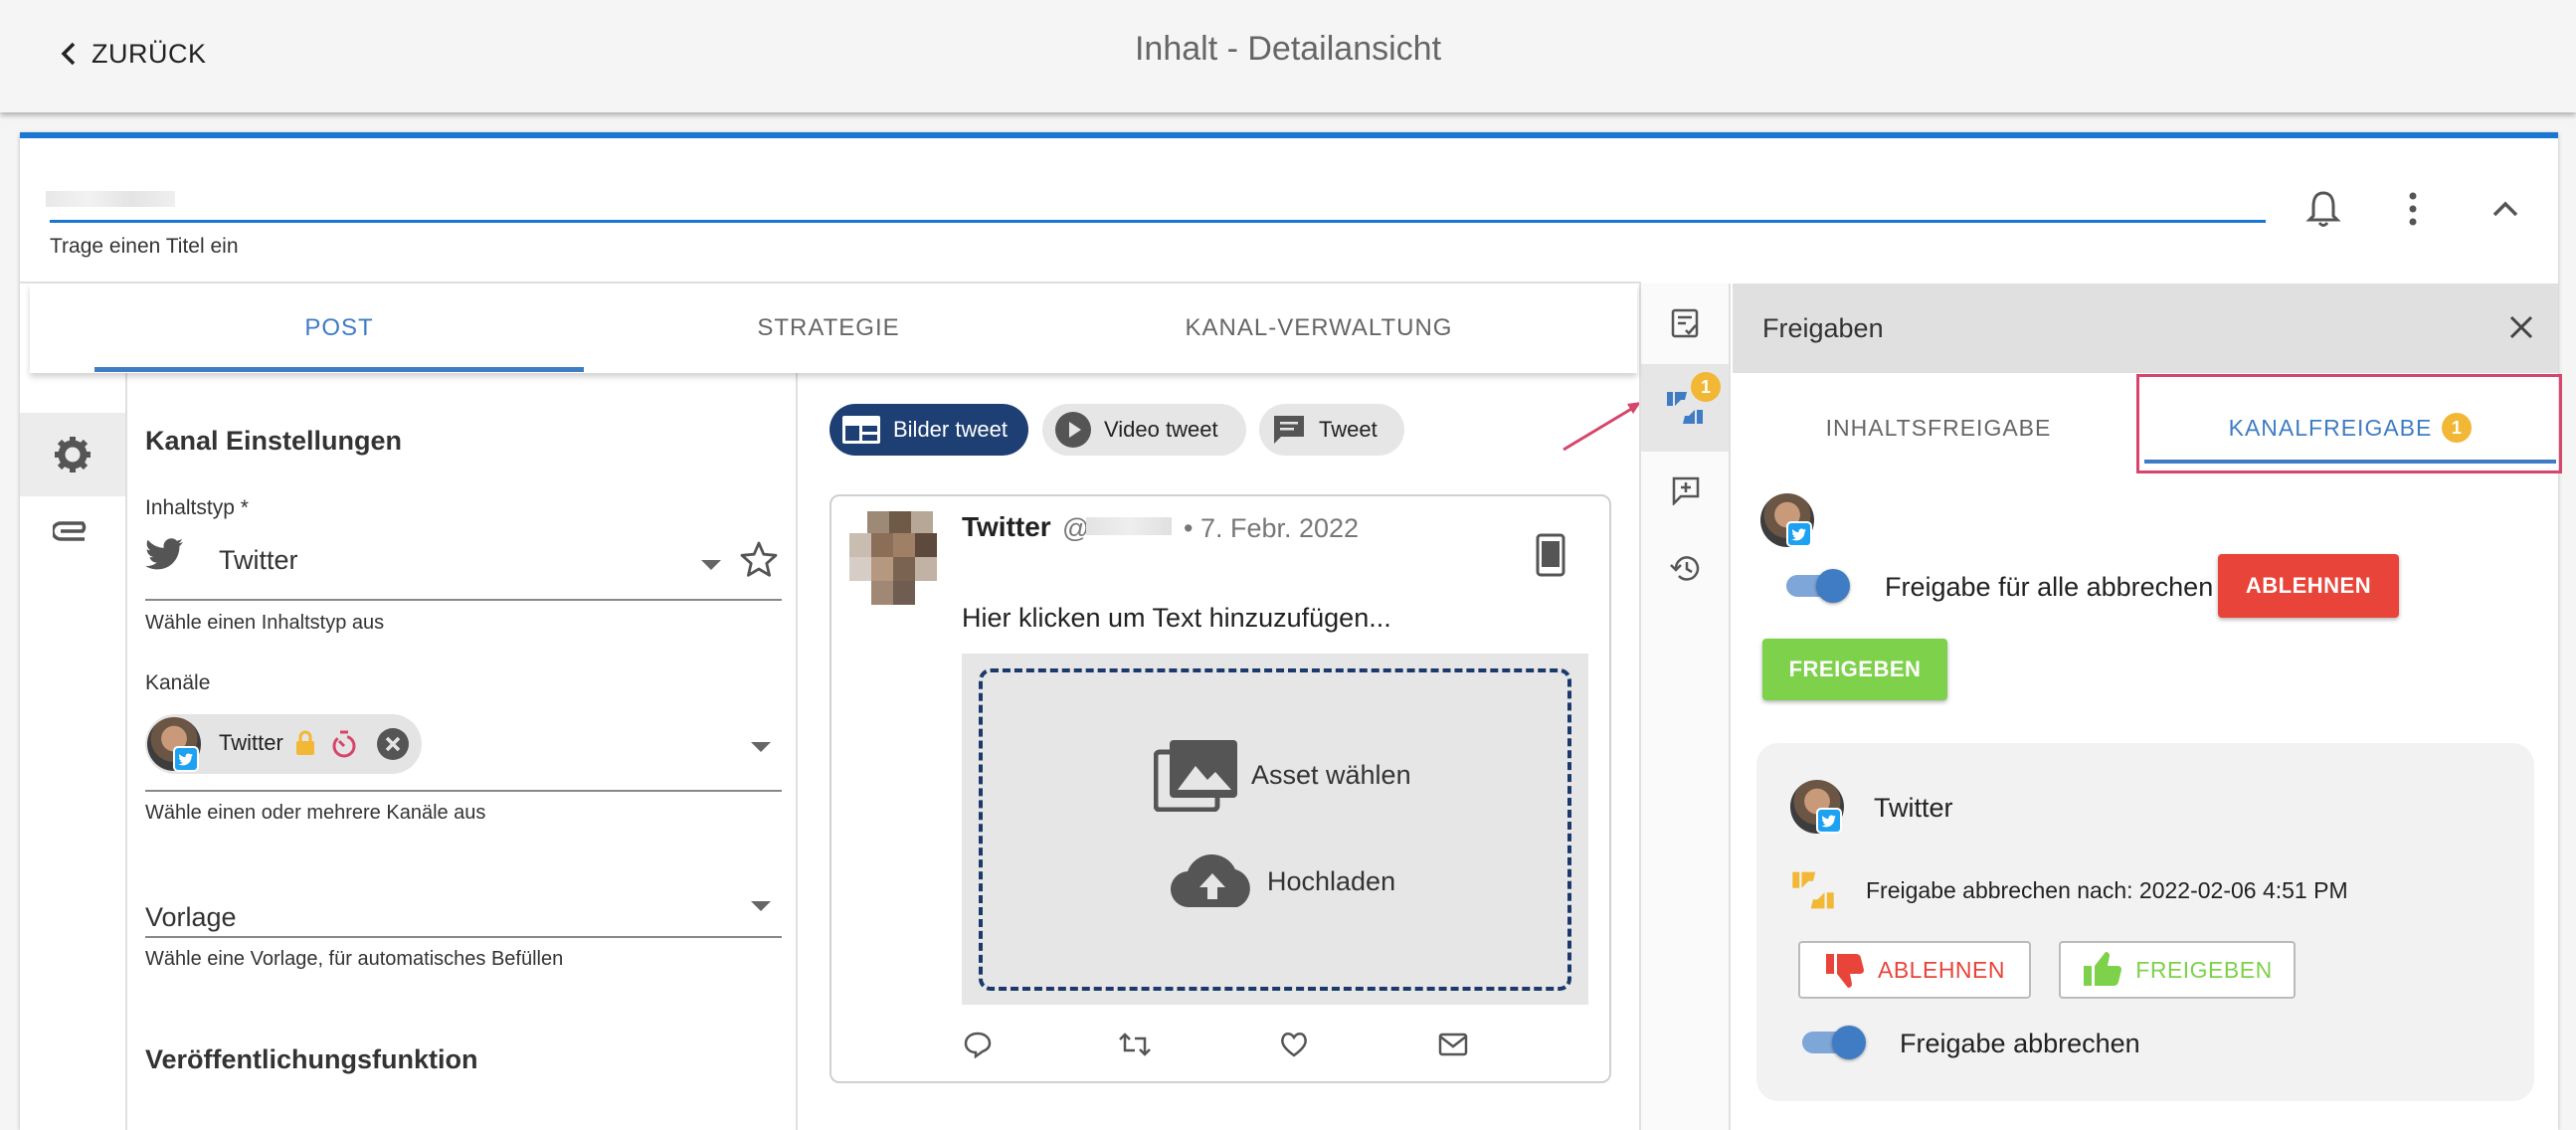 Image resolution: width=2576 pixels, height=1130 pixels. What do you see at coordinates (1941, 970) in the screenshot?
I see `channel-reject-label: ABLEHNEN` at bounding box center [1941, 970].